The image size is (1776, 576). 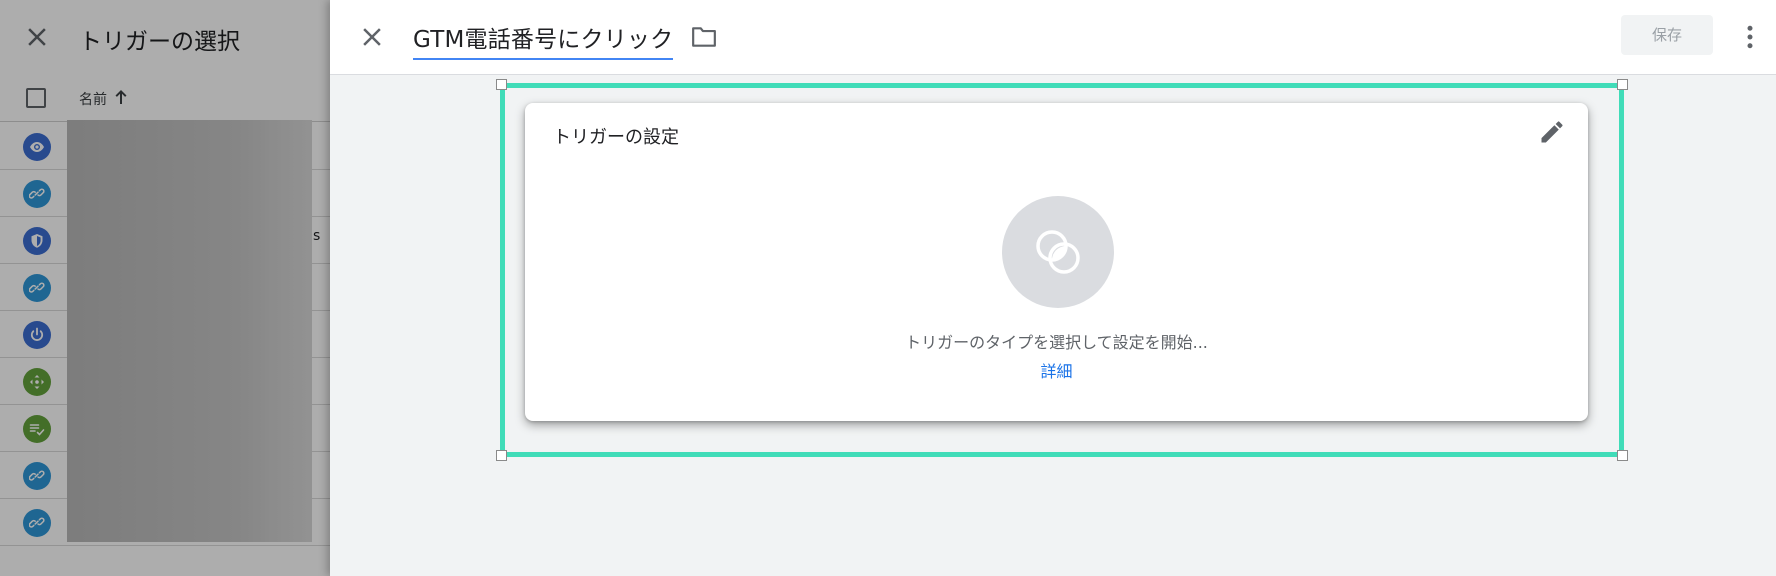 I want to click on close-icon, so click(x=372, y=37).